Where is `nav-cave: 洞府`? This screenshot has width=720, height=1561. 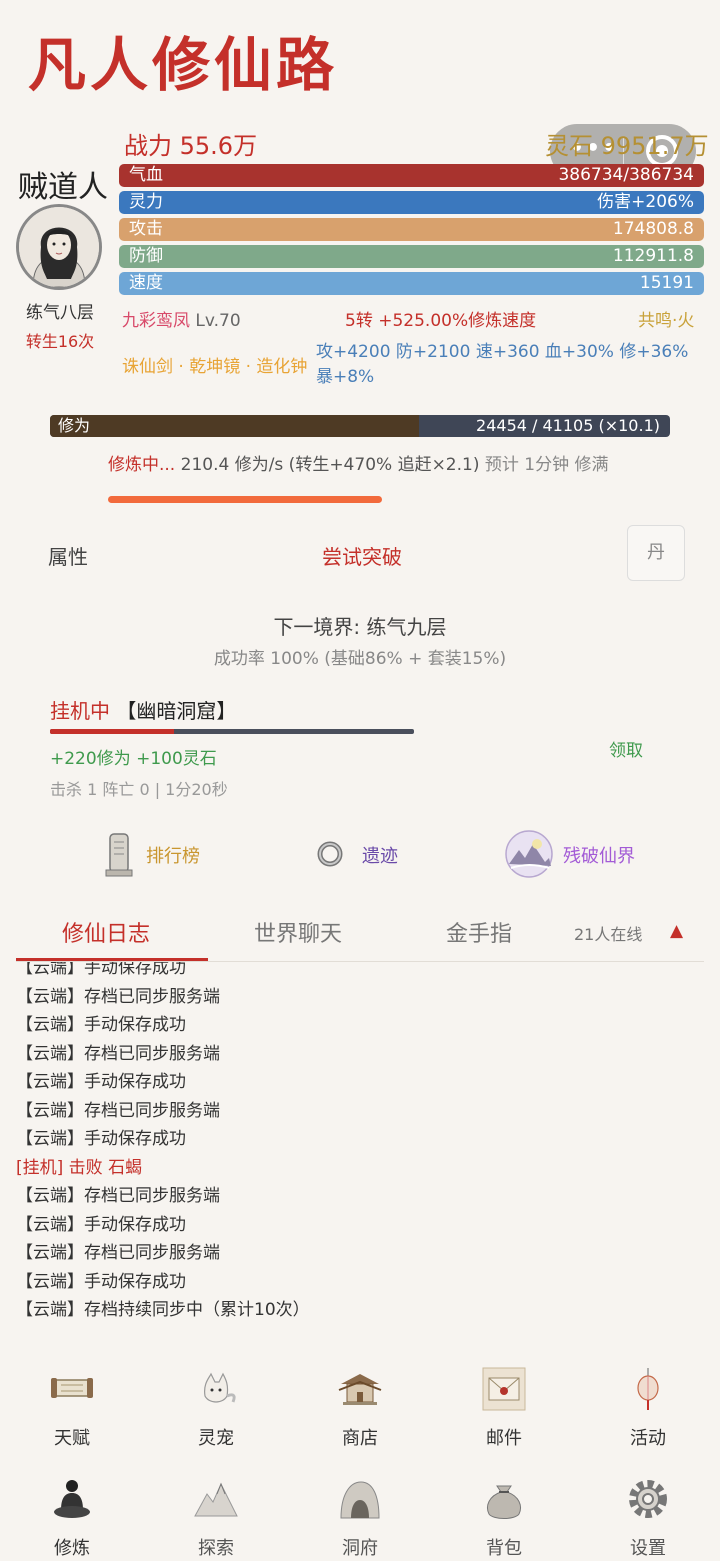
nav-cave: 洞府 is located at coordinates (360, 1518).